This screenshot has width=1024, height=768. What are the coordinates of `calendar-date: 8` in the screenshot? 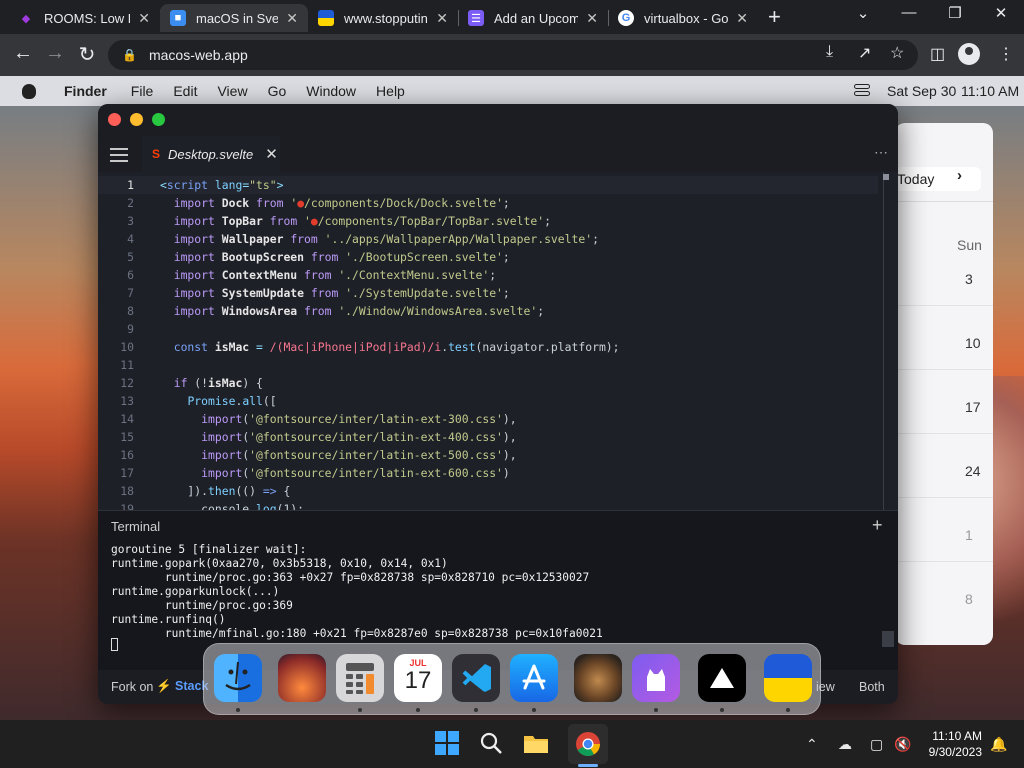 It's located at (969, 599).